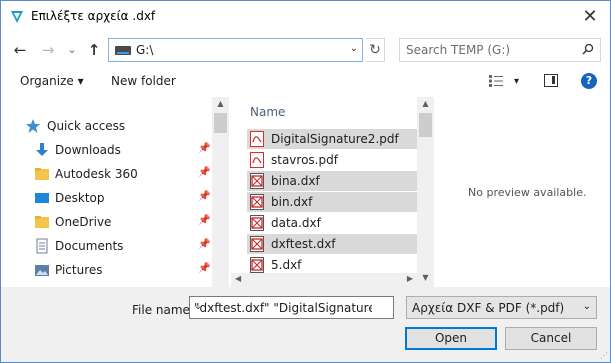 The height and width of the screenshot is (363, 611). I want to click on sidebar-item-onedrive: OneDrive 📌, so click(107, 222).